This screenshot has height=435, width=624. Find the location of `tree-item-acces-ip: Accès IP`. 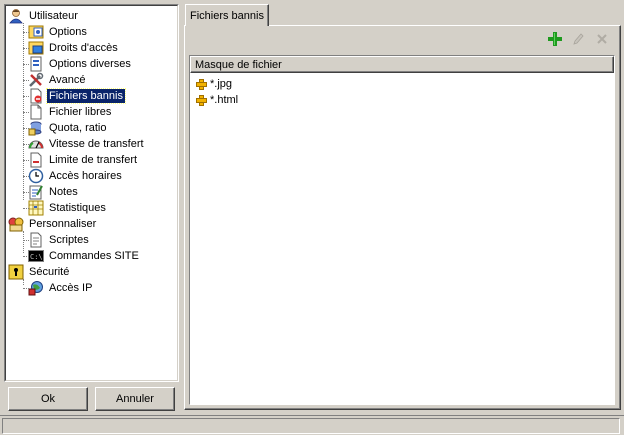

tree-item-acces-ip: Accès IP is located at coordinates (61, 288).